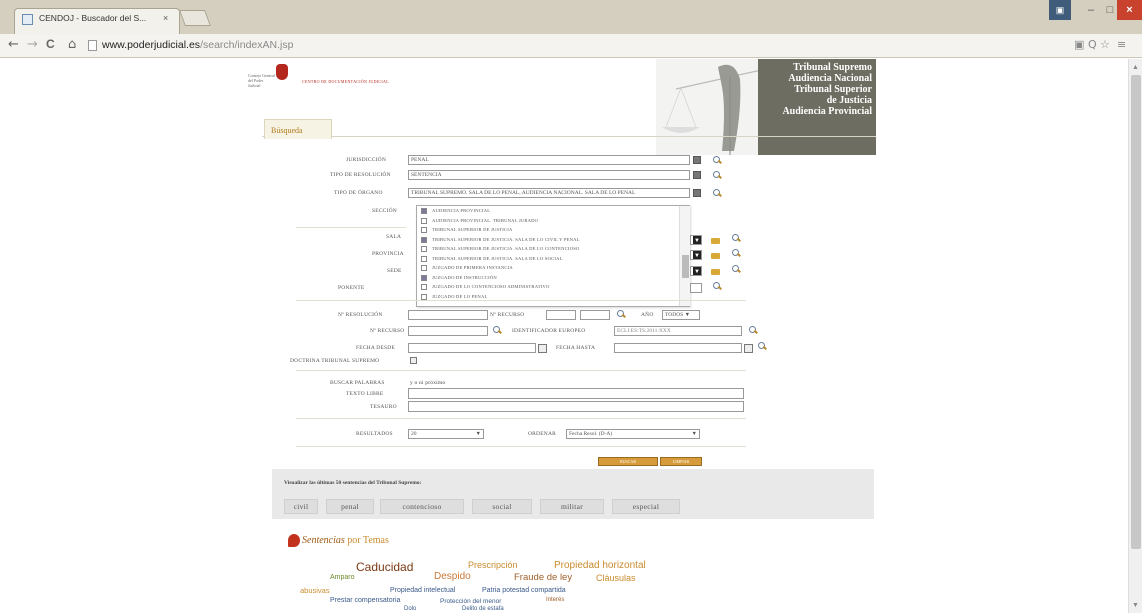  What do you see at coordinates (555, 600) in the screenshot?
I see `topic-tag-link: Interés` at bounding box center [555, 600].